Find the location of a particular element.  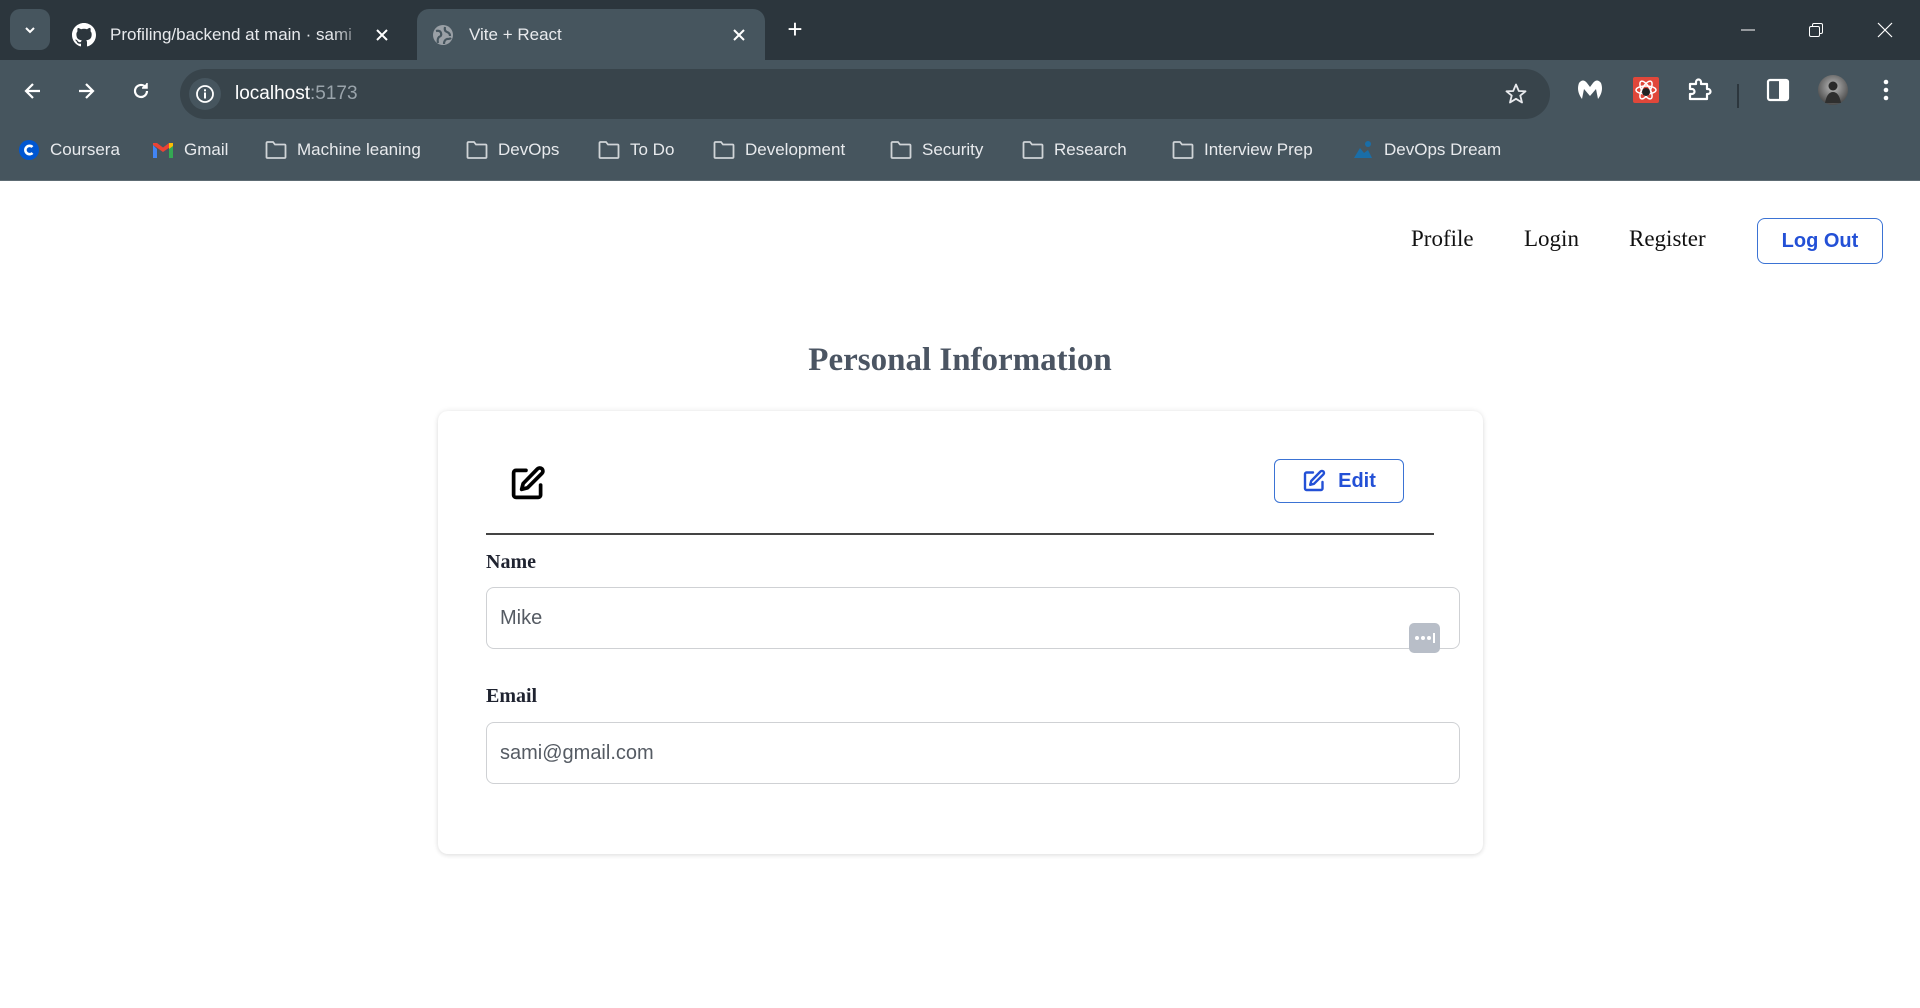

minimize-button is located at coordinates (1748, 30).